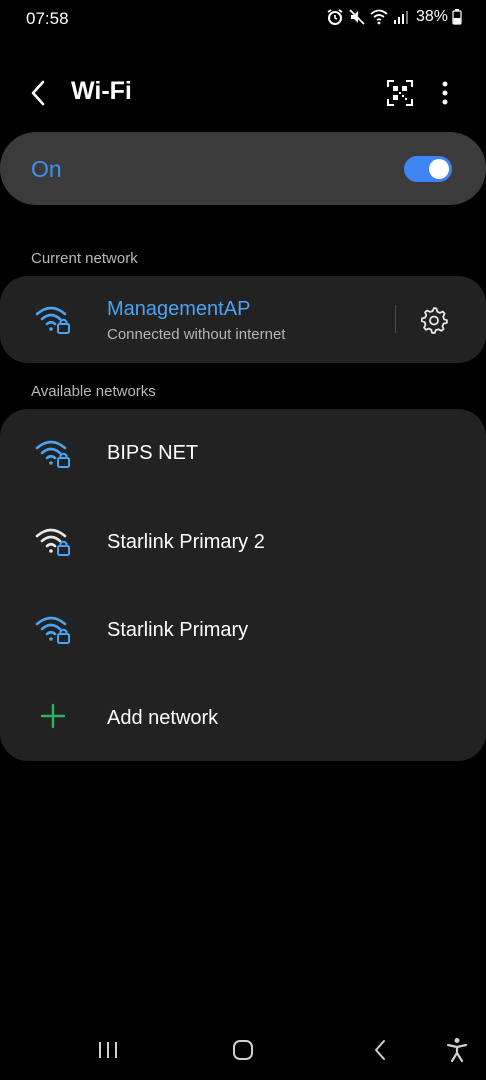  I want to click on network-name: Starlink Primary, so click(178, 630).